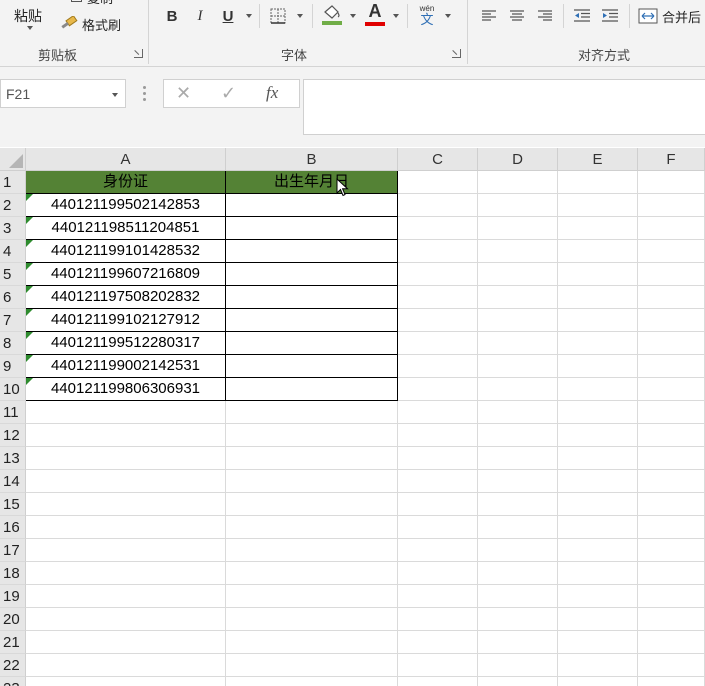  Describe the element at coordinates (427, 15) in the screenshot. I see `phonetic-button: wén 文` at that location.